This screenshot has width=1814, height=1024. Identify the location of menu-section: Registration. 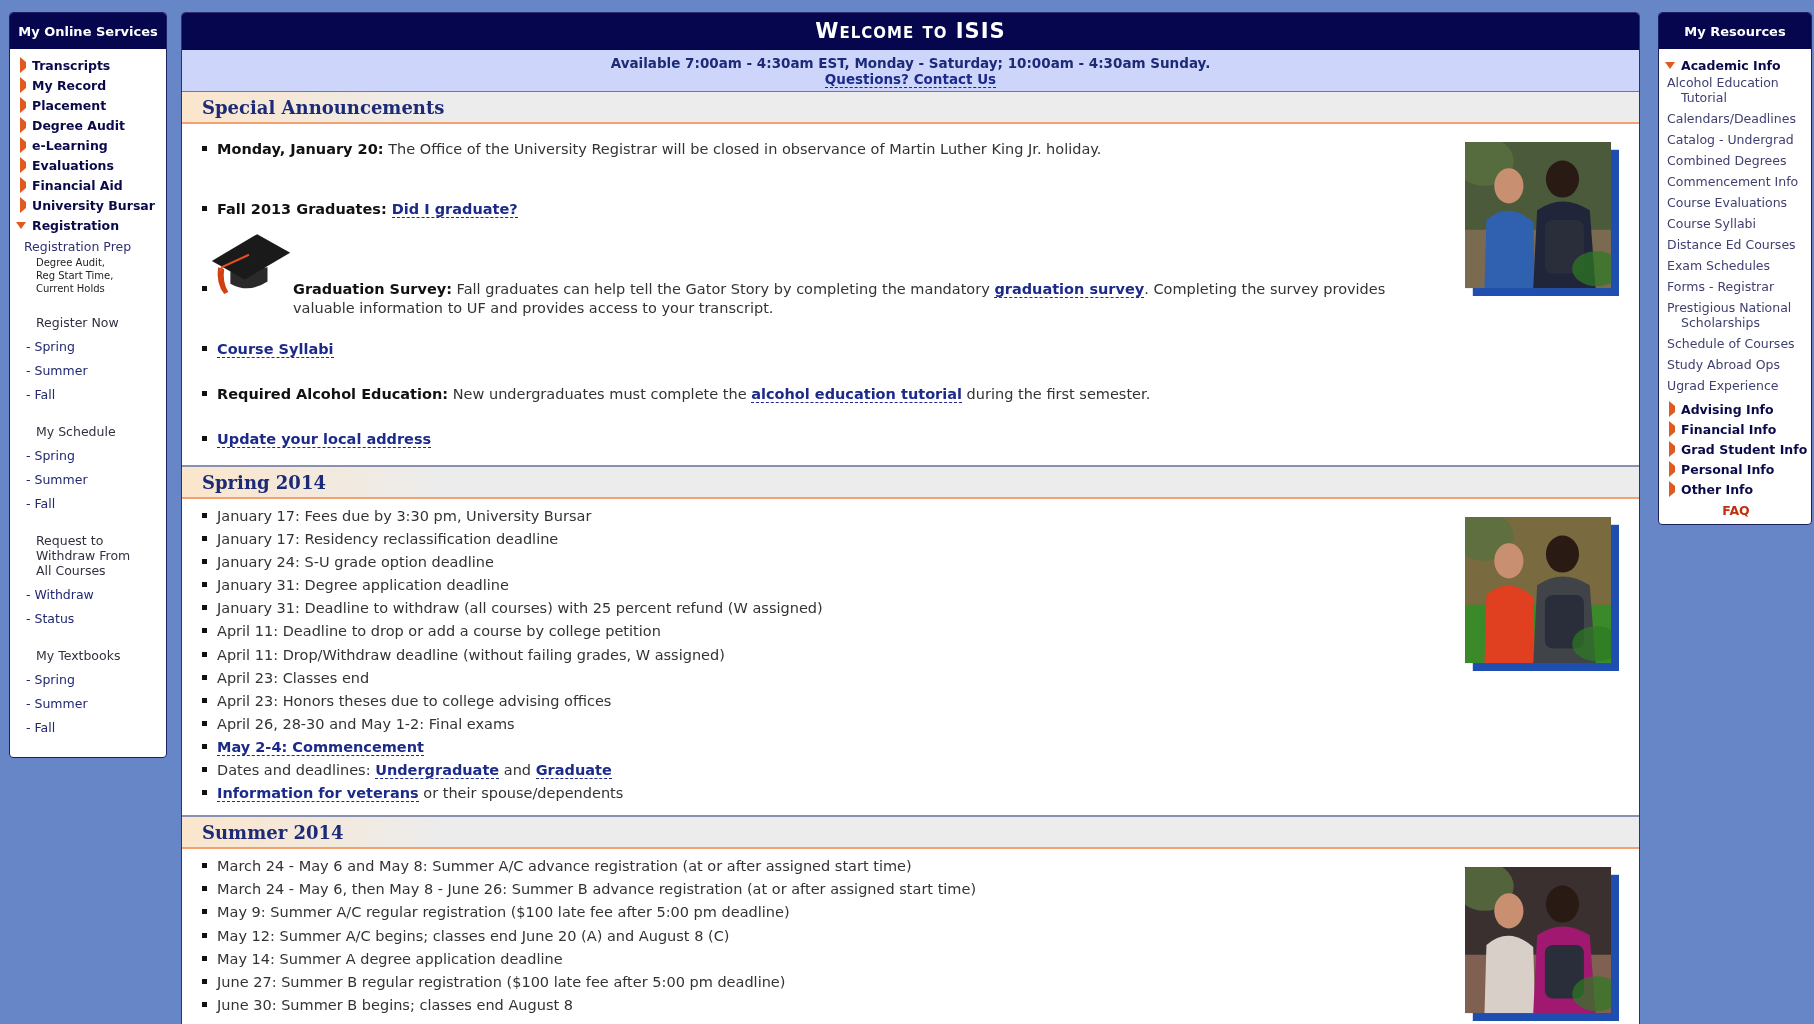
(76, 225).